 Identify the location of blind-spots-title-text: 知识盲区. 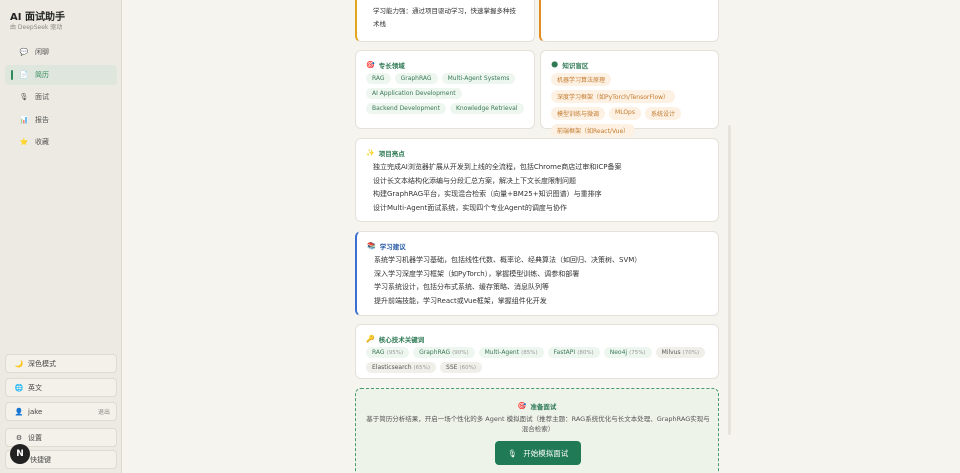
(575, 66).